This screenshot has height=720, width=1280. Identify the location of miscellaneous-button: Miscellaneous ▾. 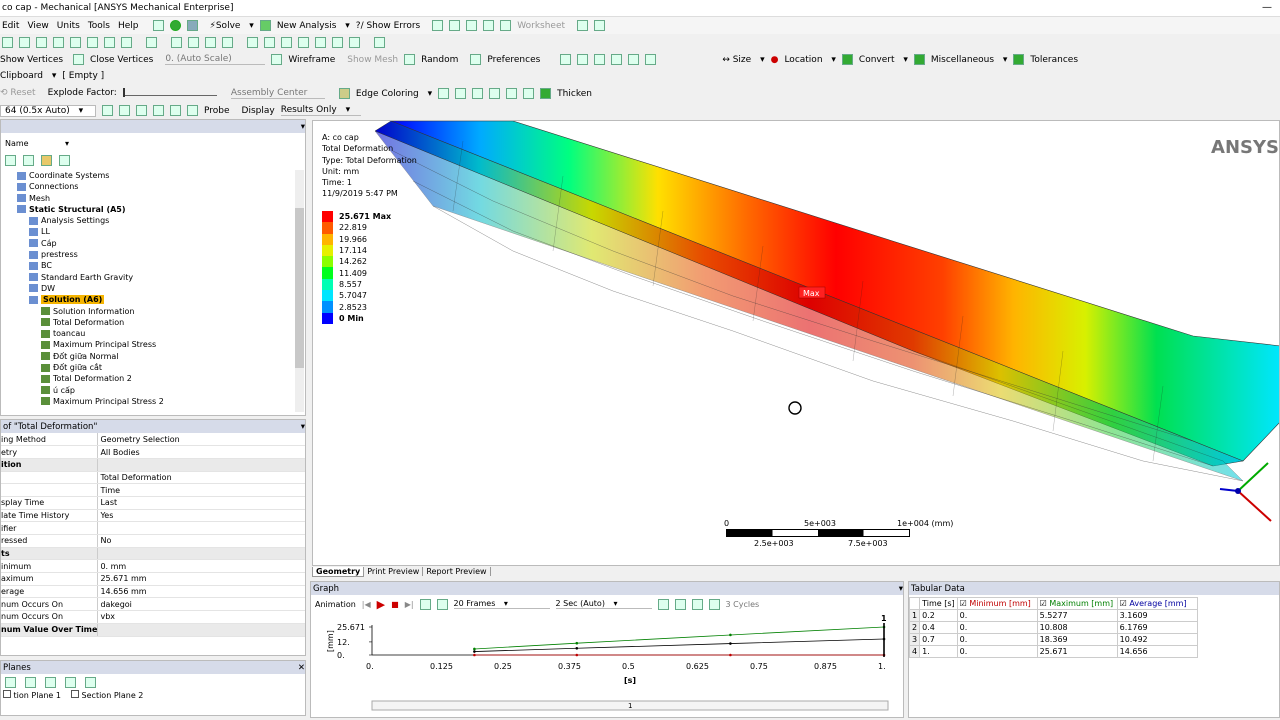
(960, 59).